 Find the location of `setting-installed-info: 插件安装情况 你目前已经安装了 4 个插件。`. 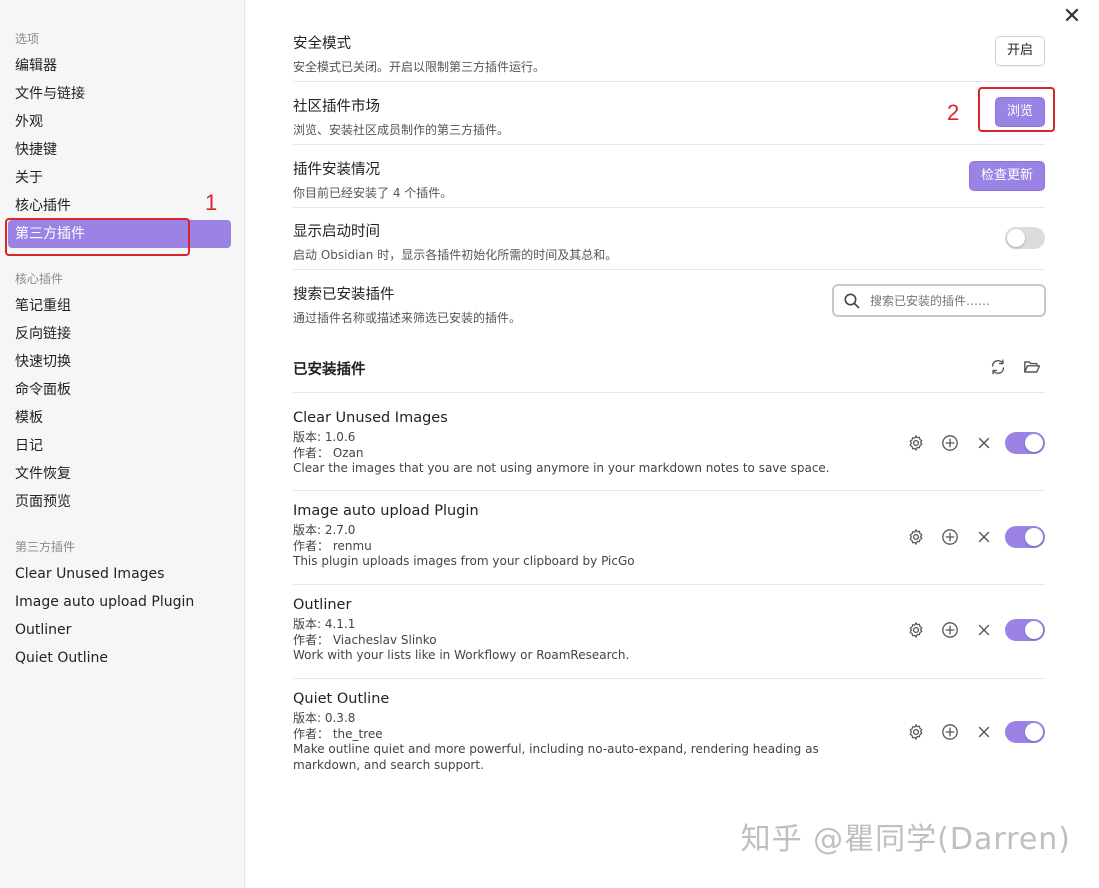

setting-installed-info: 插件安装情况 你目前已经安装了 4 个插件。 is located at coordinates (669, 179).